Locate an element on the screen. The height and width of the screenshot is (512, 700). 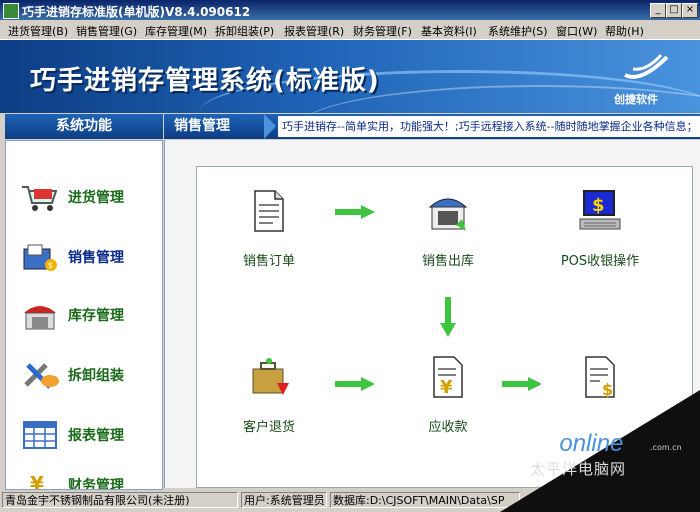
menu-item-window: 窗口(W) is located at coordinates (576, 31).